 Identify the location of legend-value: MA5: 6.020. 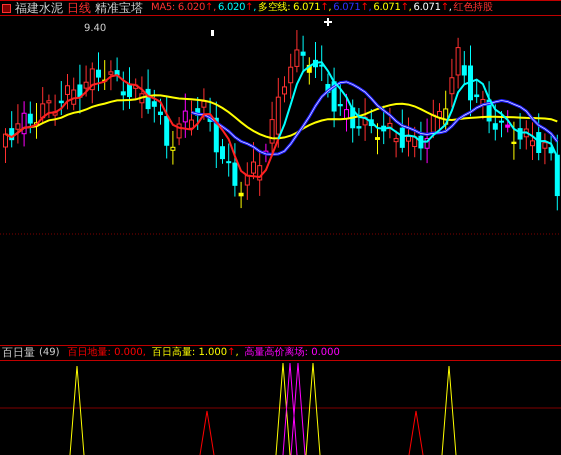
(178, 8).